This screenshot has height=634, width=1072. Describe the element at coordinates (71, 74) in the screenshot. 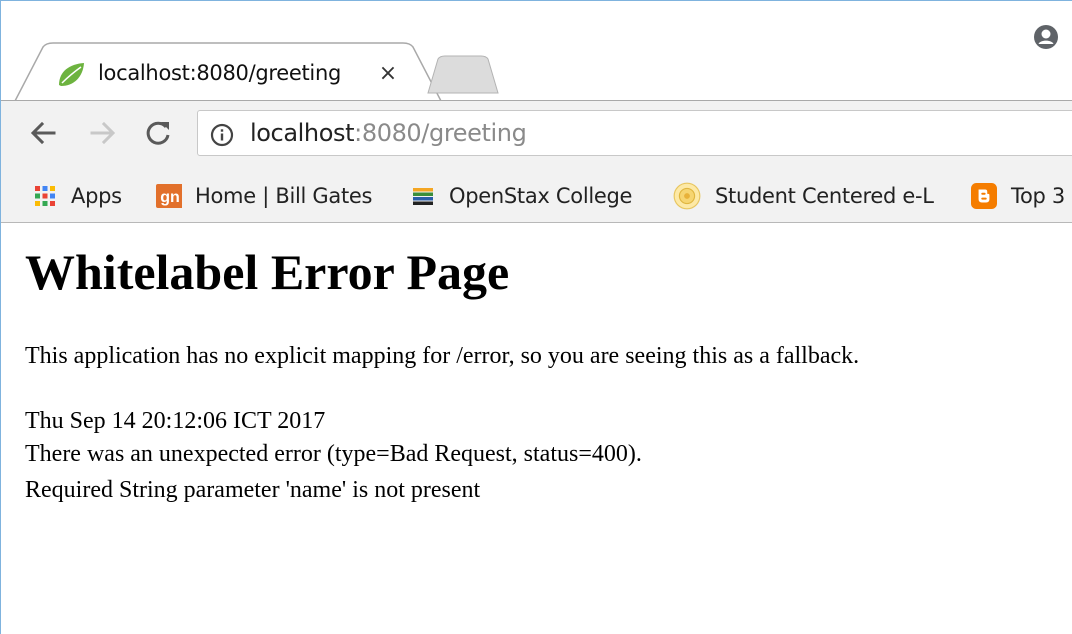

I see `spring-leaf-icon` at that location.